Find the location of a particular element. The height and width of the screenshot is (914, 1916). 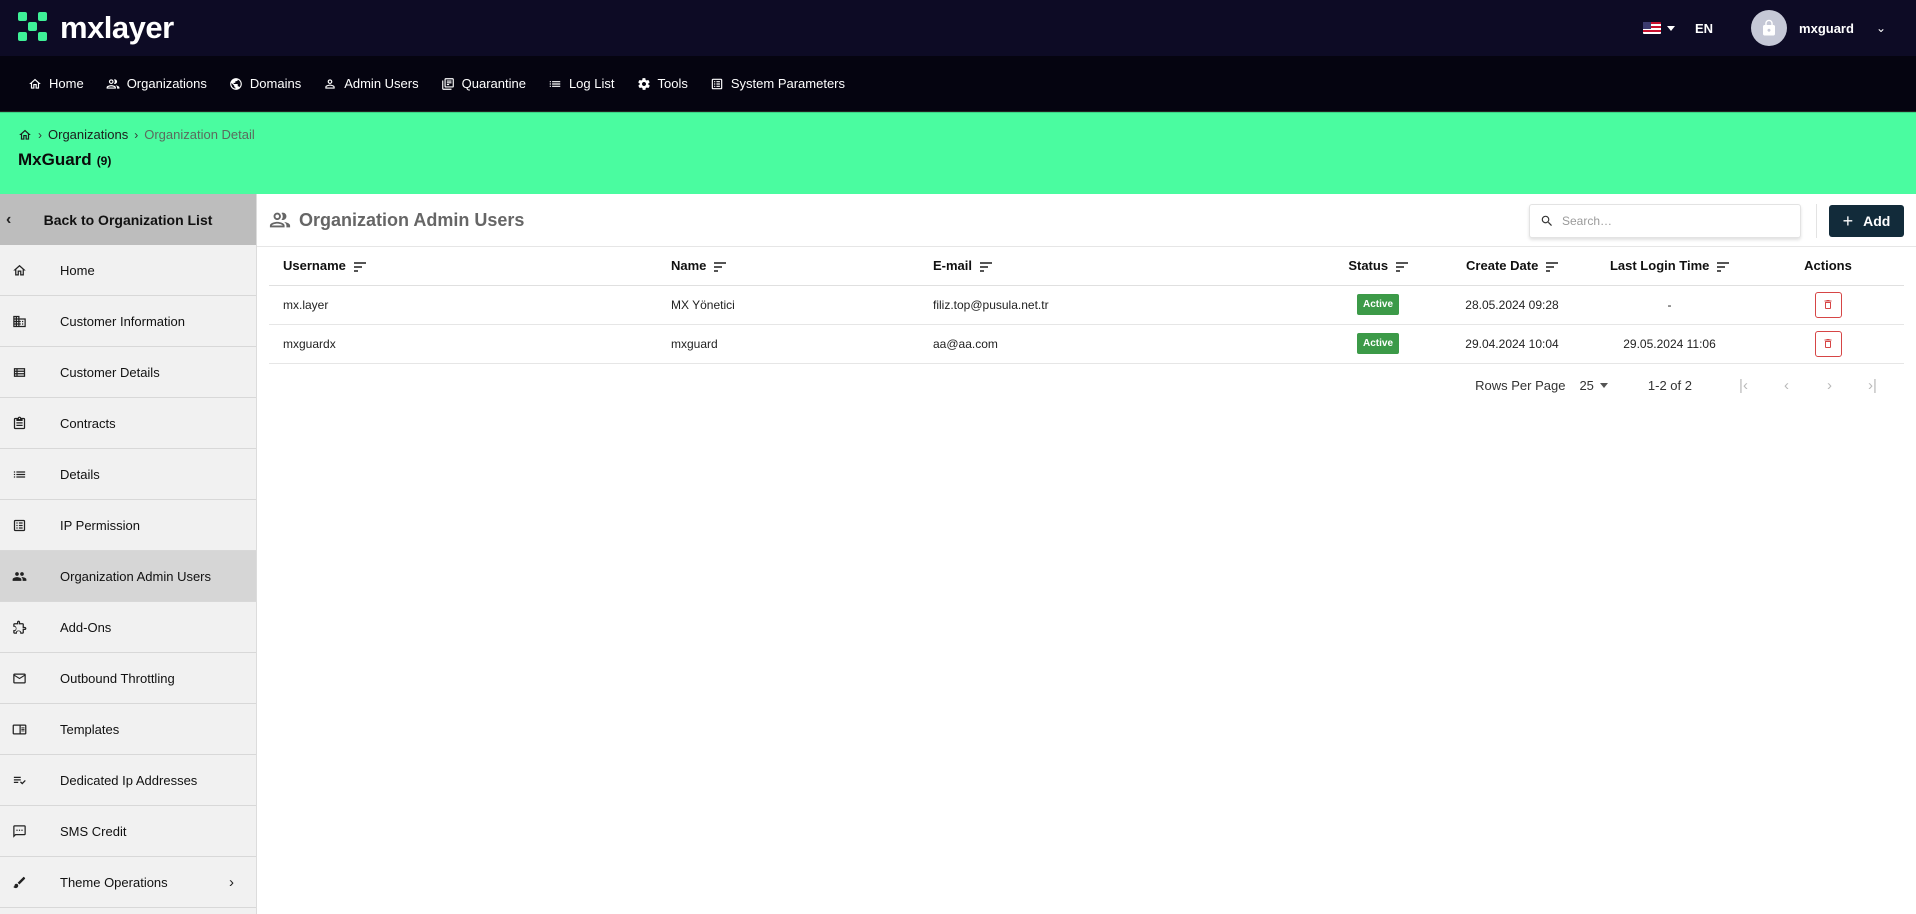

user-name: mxguard is located at coordinates (1826, 28).